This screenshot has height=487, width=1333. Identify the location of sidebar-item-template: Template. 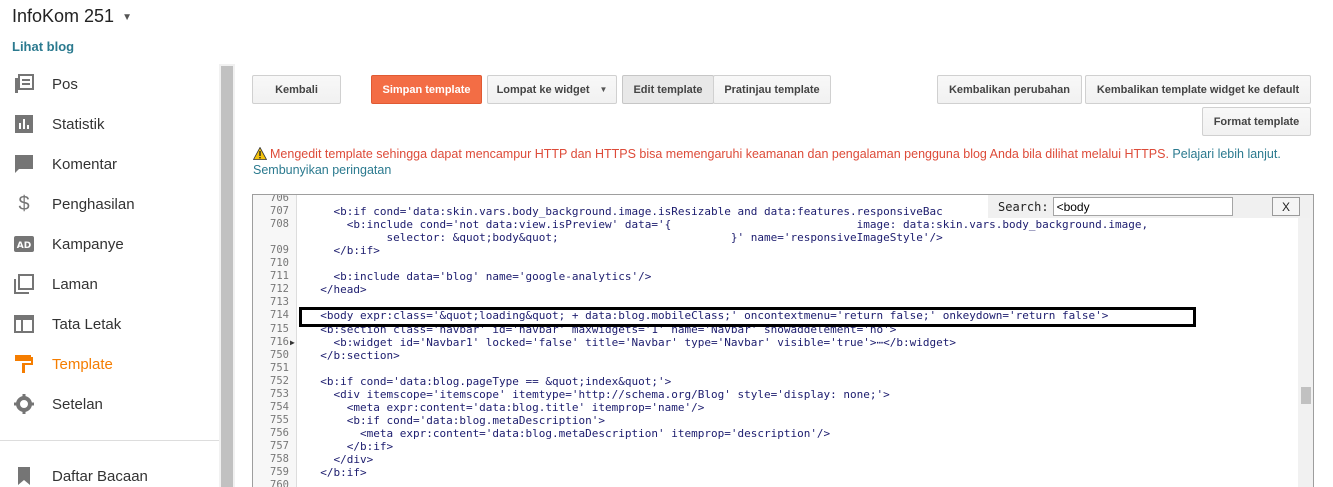
(109, 364).